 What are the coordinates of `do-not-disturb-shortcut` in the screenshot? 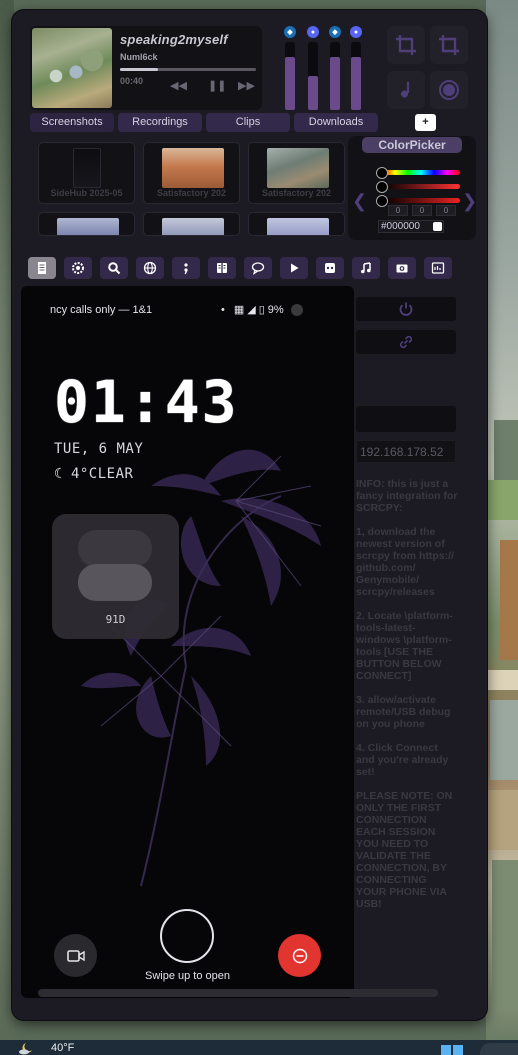 It's located at (299, 955).